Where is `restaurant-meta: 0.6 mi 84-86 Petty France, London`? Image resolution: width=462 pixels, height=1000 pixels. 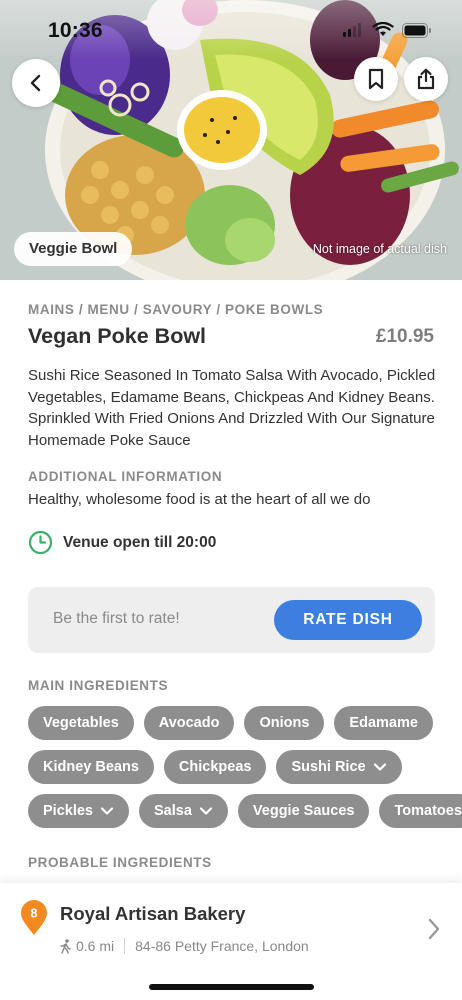
restaurant-meta: 0.6 mi 84-86 Petty France, London is located at coordinates (184, 946).